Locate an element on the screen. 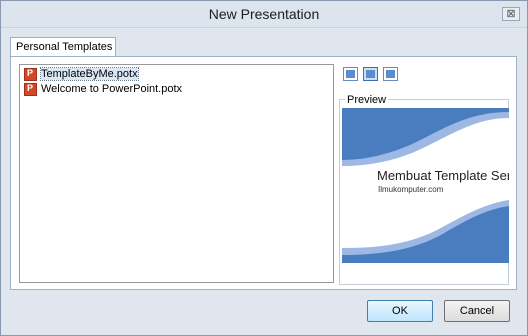  large-icons-icon is located at coordinates (350, 74).